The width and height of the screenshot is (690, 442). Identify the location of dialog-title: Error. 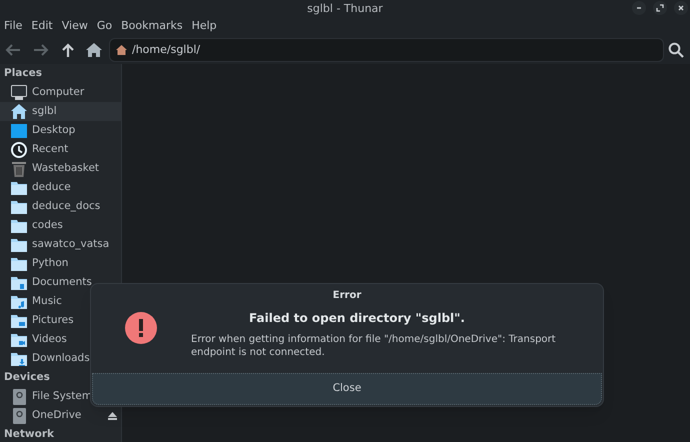
(347, 295).